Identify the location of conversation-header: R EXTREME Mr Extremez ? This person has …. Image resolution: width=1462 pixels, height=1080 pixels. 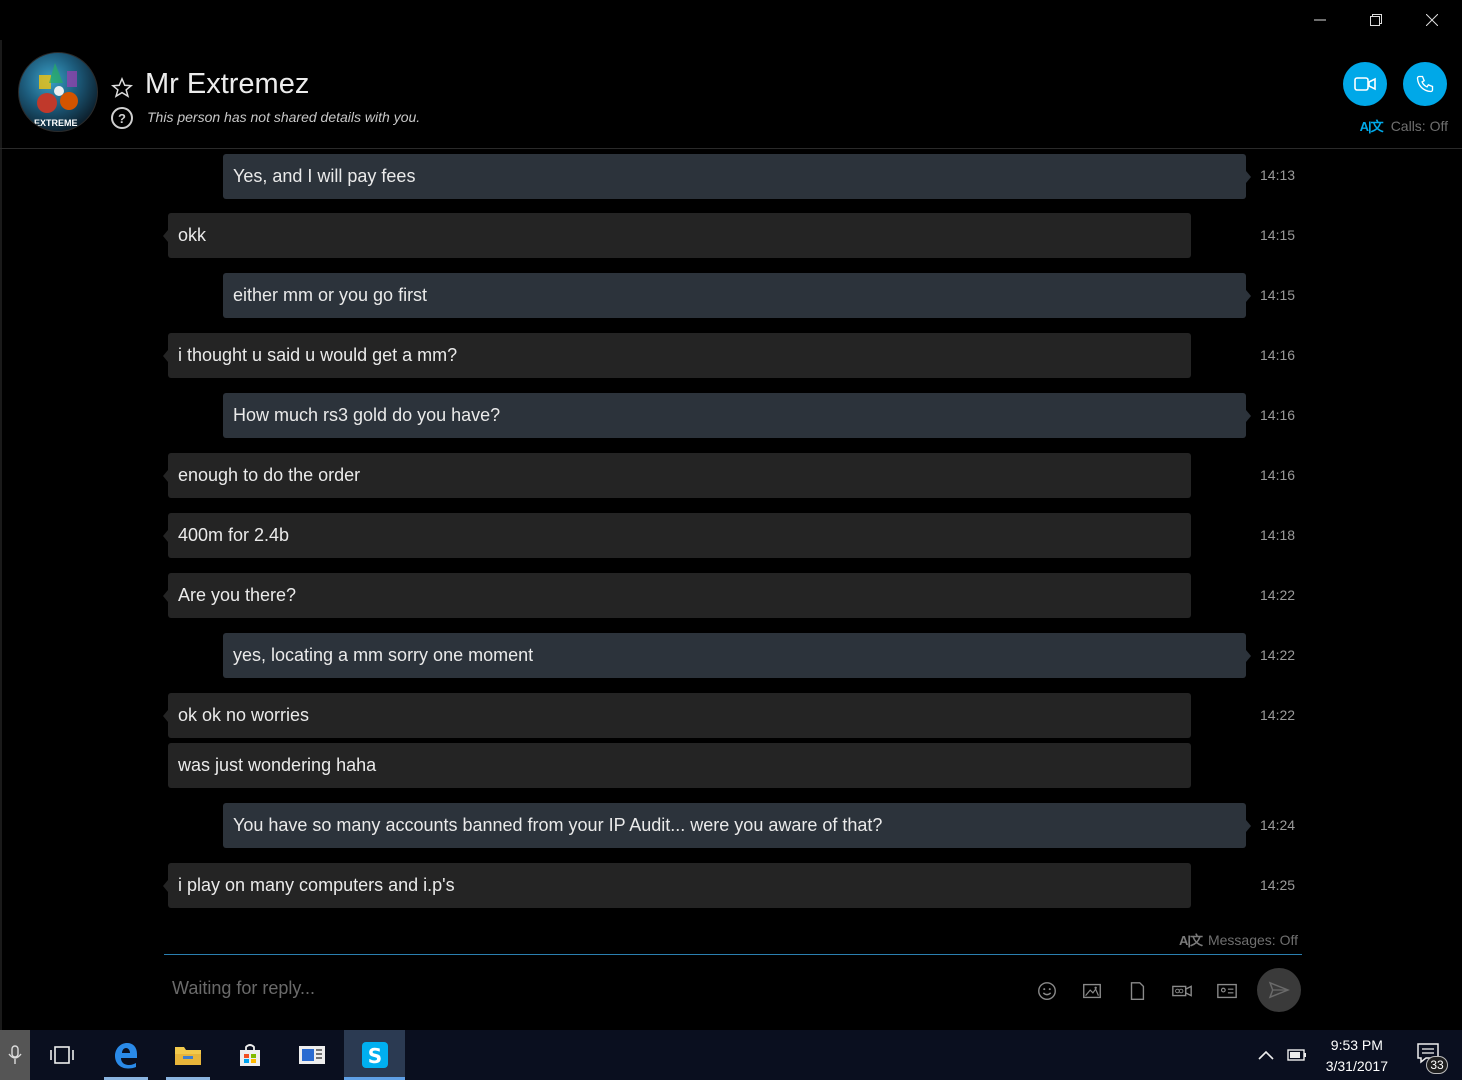
(731, 94).